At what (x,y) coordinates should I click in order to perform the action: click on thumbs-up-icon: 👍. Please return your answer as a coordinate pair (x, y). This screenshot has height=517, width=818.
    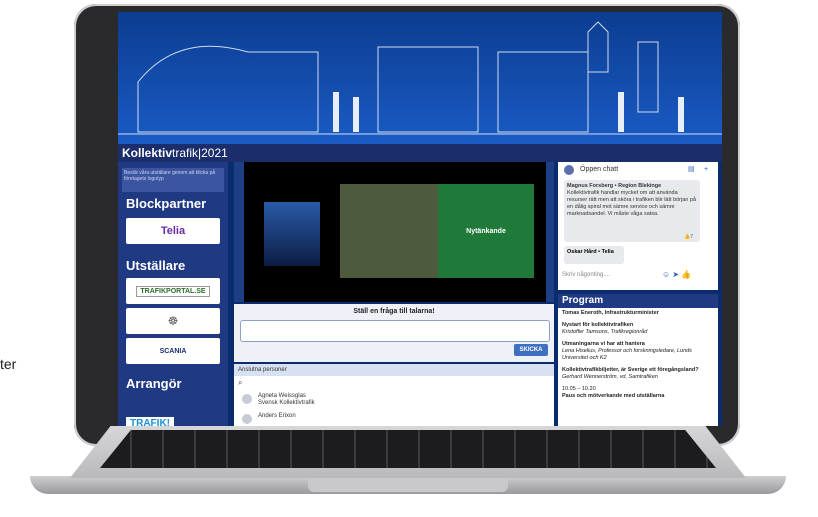
    Looking at the image, I should click on (686, 274).